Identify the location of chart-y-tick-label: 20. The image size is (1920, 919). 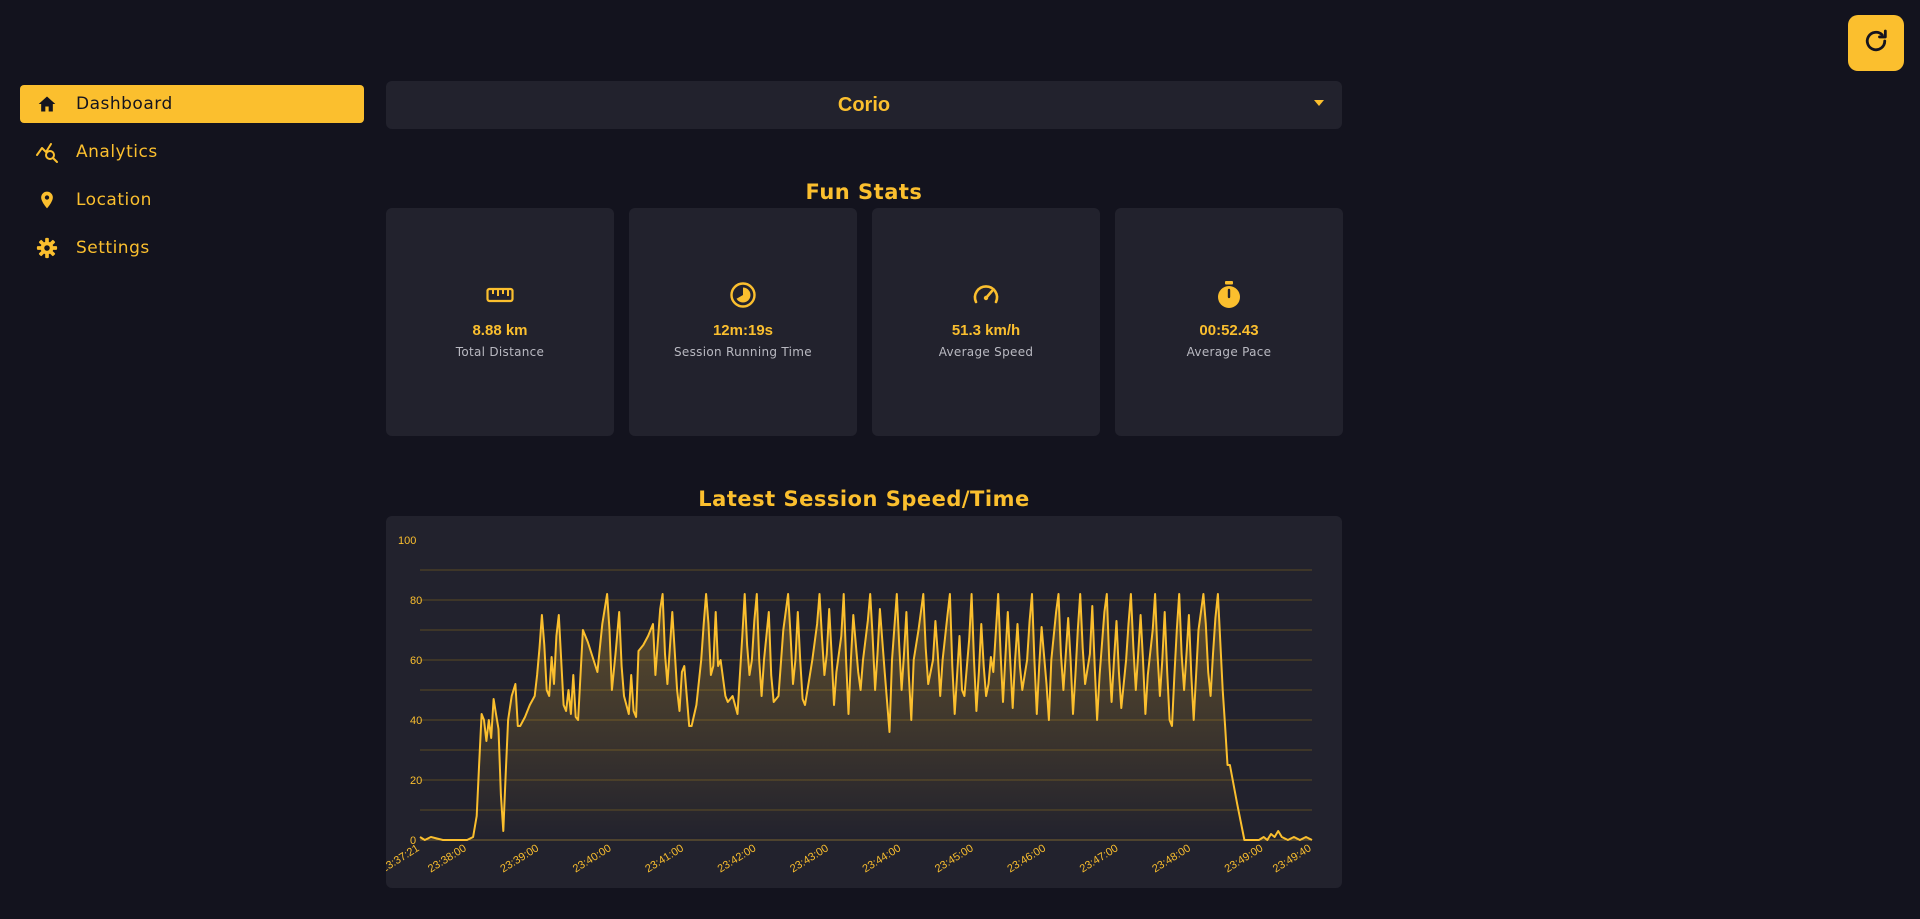
(416, 781).